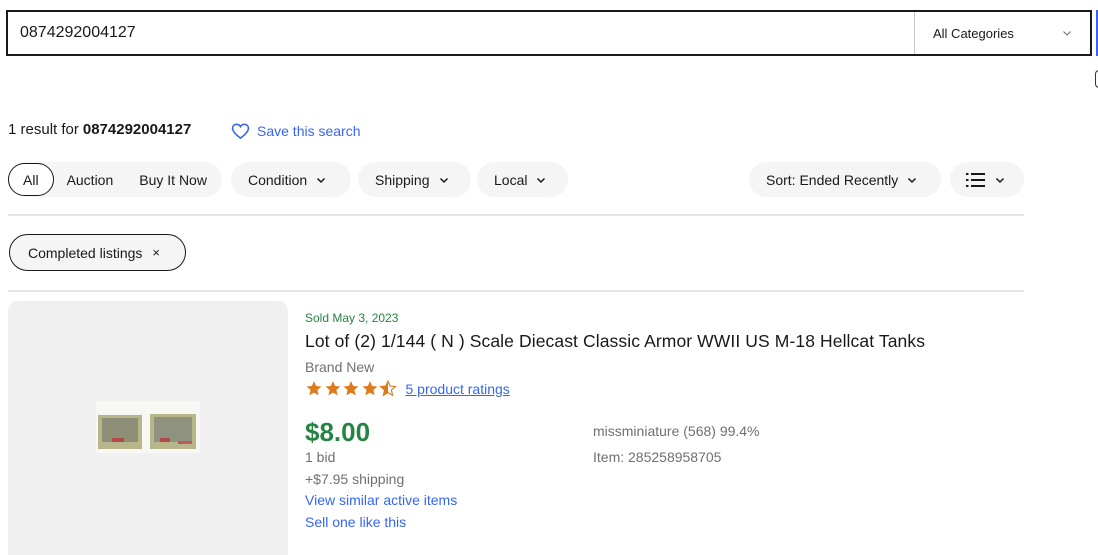  What do you see at coordinates (137, 129) in the screenshot?
I see `result-query: 0874292004127` at bounding box center [137, 129].